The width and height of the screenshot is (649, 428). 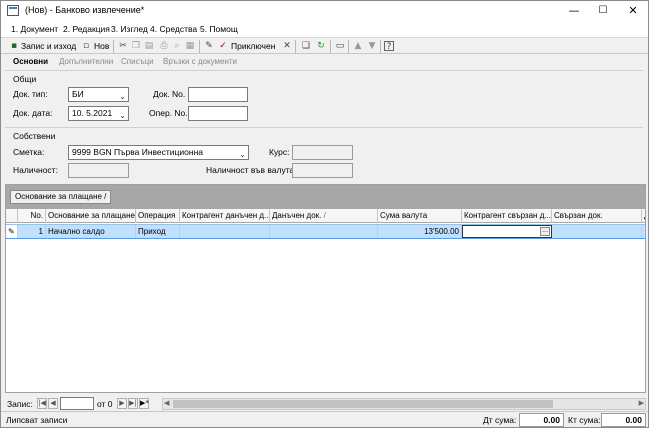 What do you see at coordinates (420, 231) in the screenshot?
I see `cell-amount: 13'500.00` at bounding box center [420, 231].